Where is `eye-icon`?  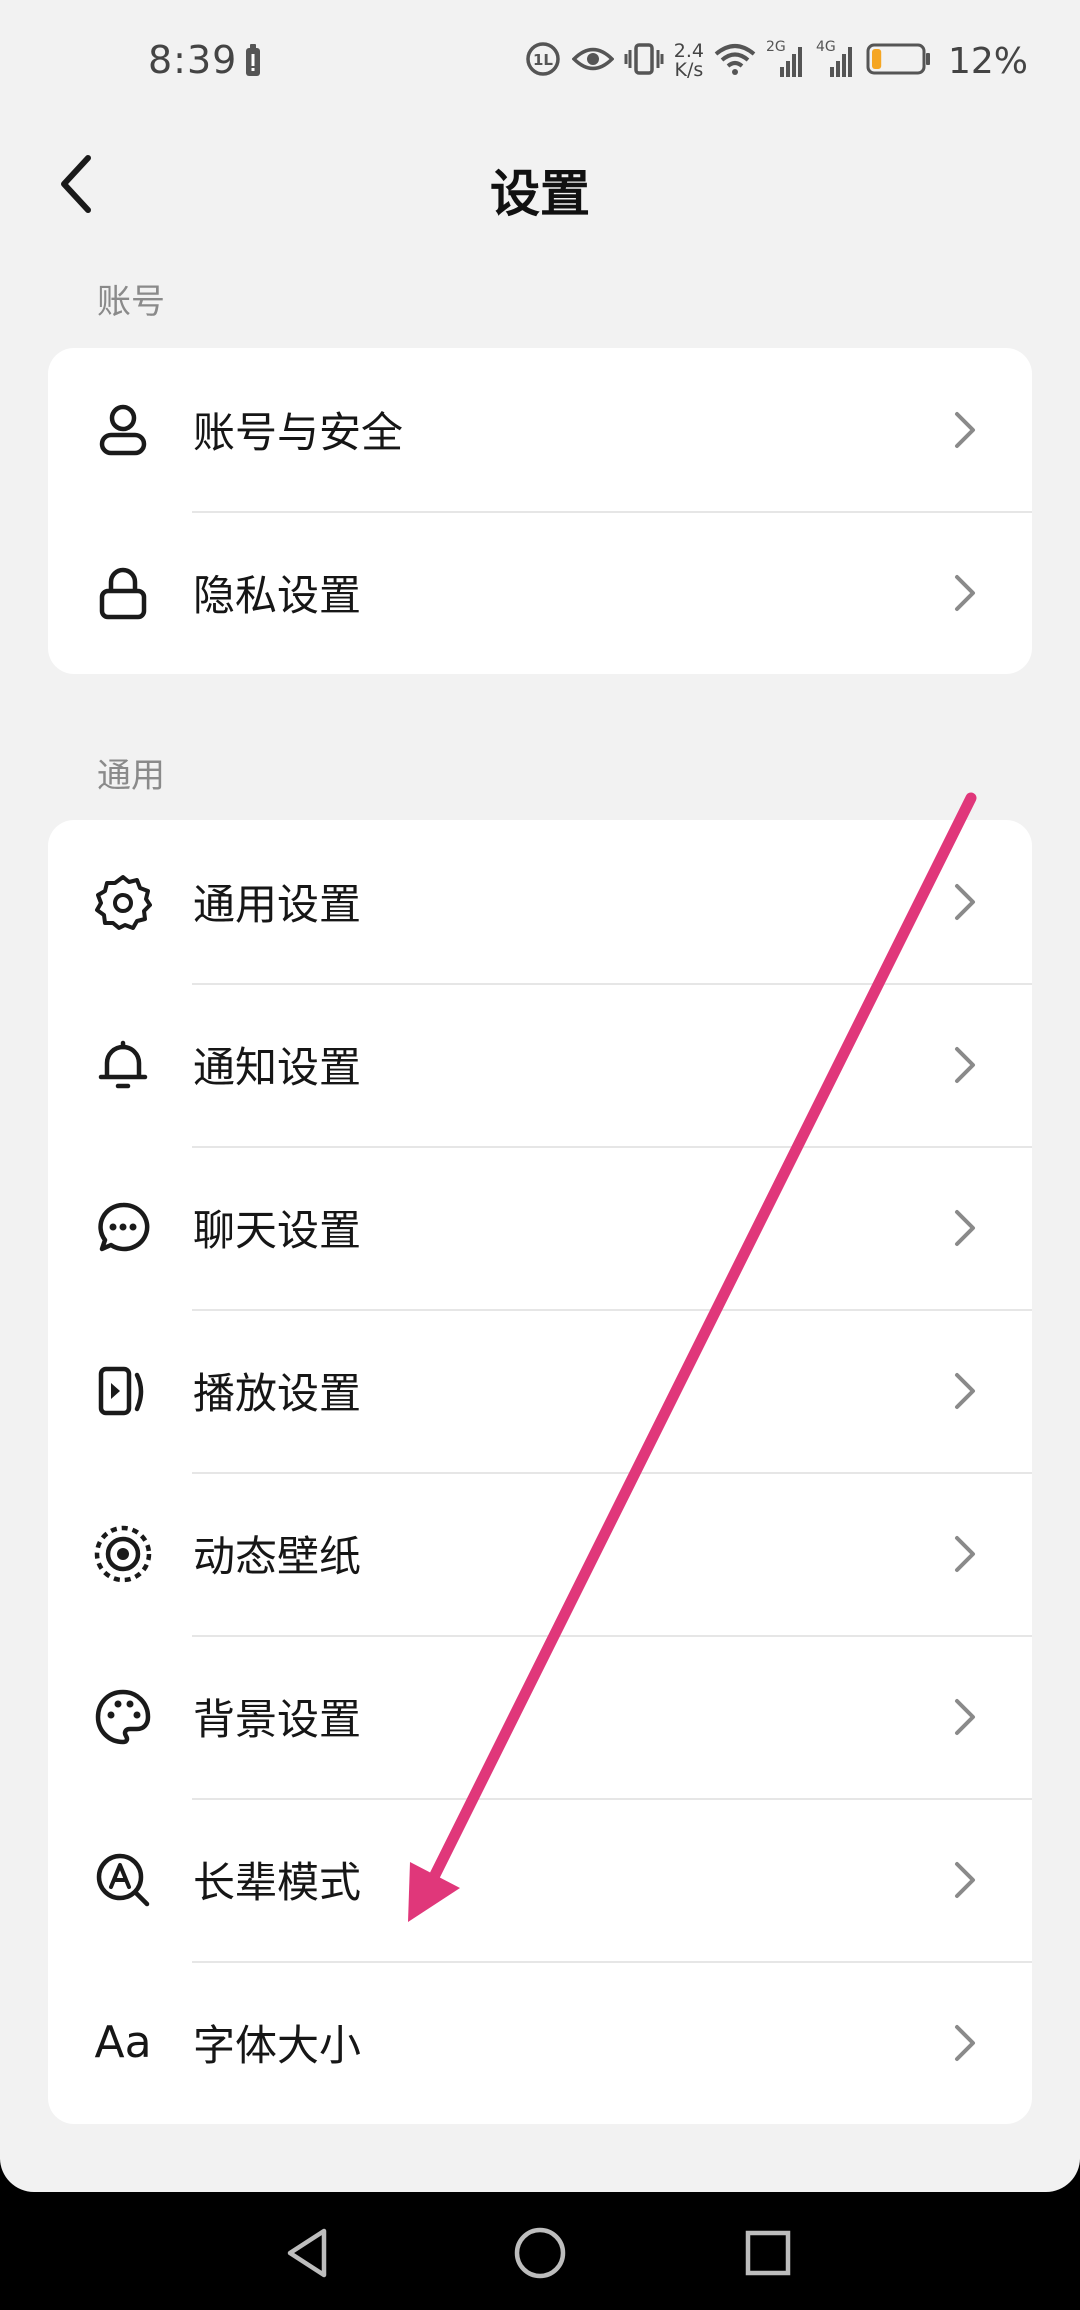 eye-icon is located at coordinates (593, 61).